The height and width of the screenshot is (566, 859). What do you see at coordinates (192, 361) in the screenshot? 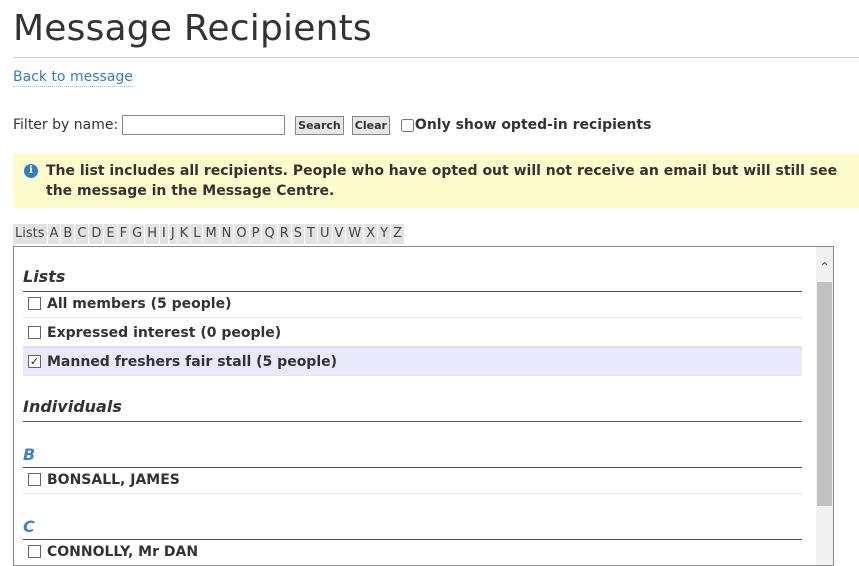
I see `recipient-label: Manned freshers fair stall (5 people)` at bounding box center [192, 361].